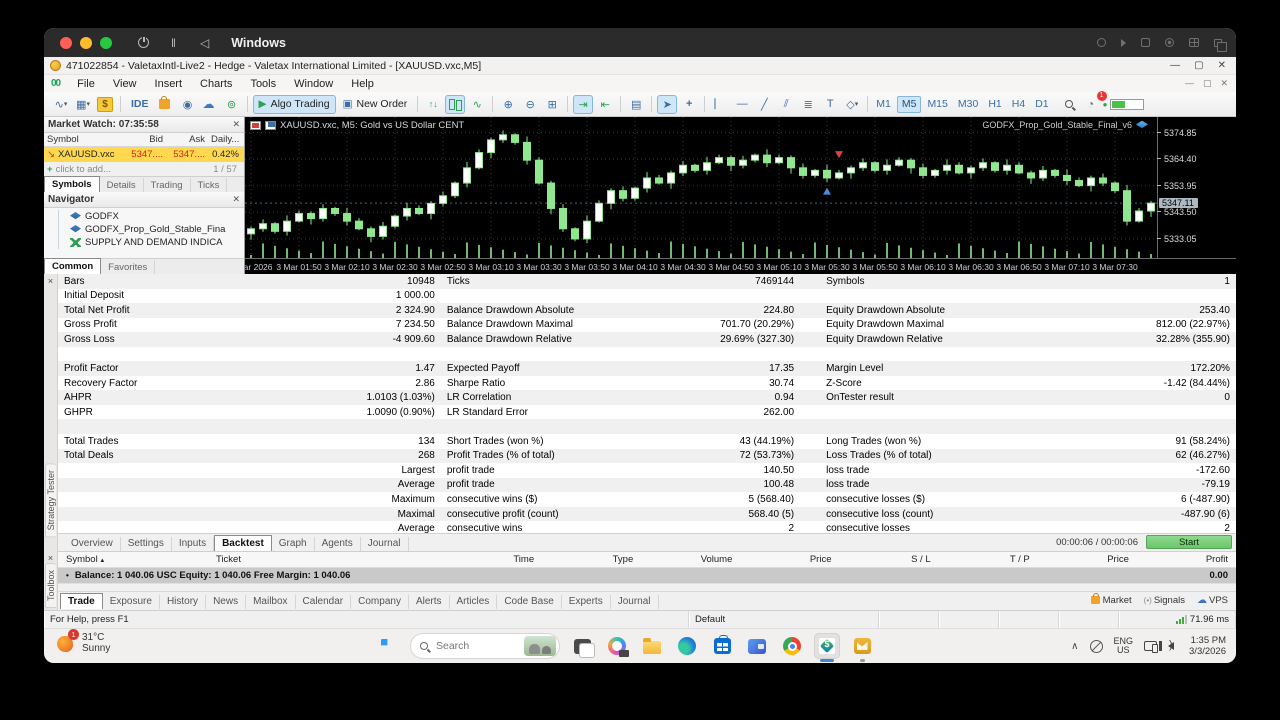 The width and height of the screenshot is (1280, 720). What do you see at coordinates (1018, 104) in the screenshot?
I see `timeframe-h4: H4` at bounding box center [1018, 104].